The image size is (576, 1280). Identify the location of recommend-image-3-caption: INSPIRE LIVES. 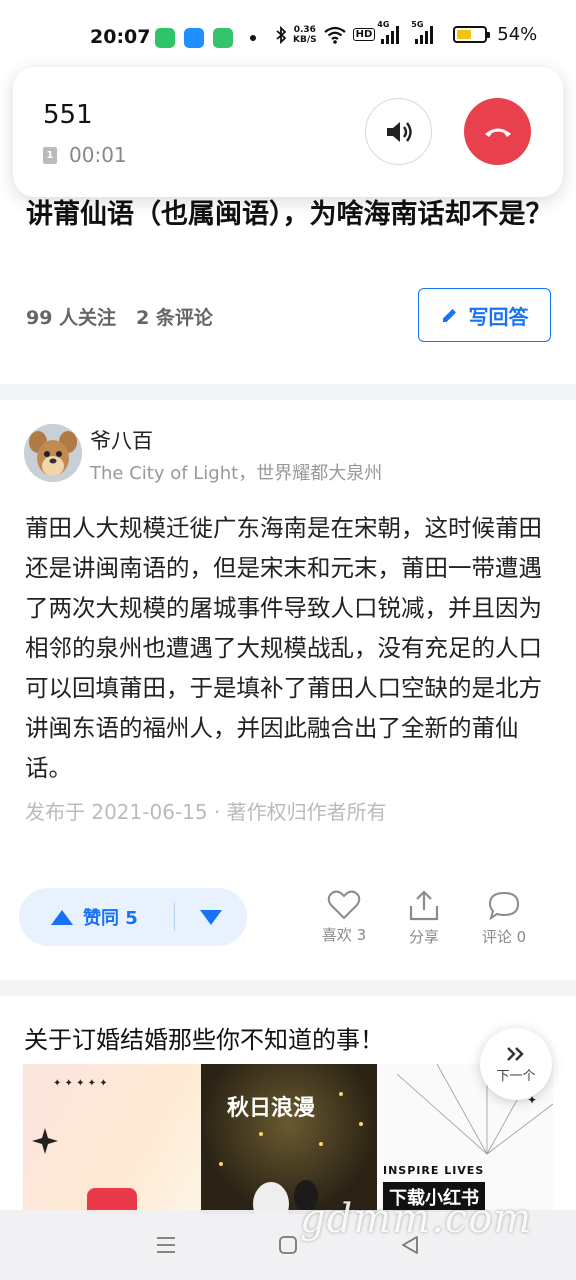
(434, 1170).